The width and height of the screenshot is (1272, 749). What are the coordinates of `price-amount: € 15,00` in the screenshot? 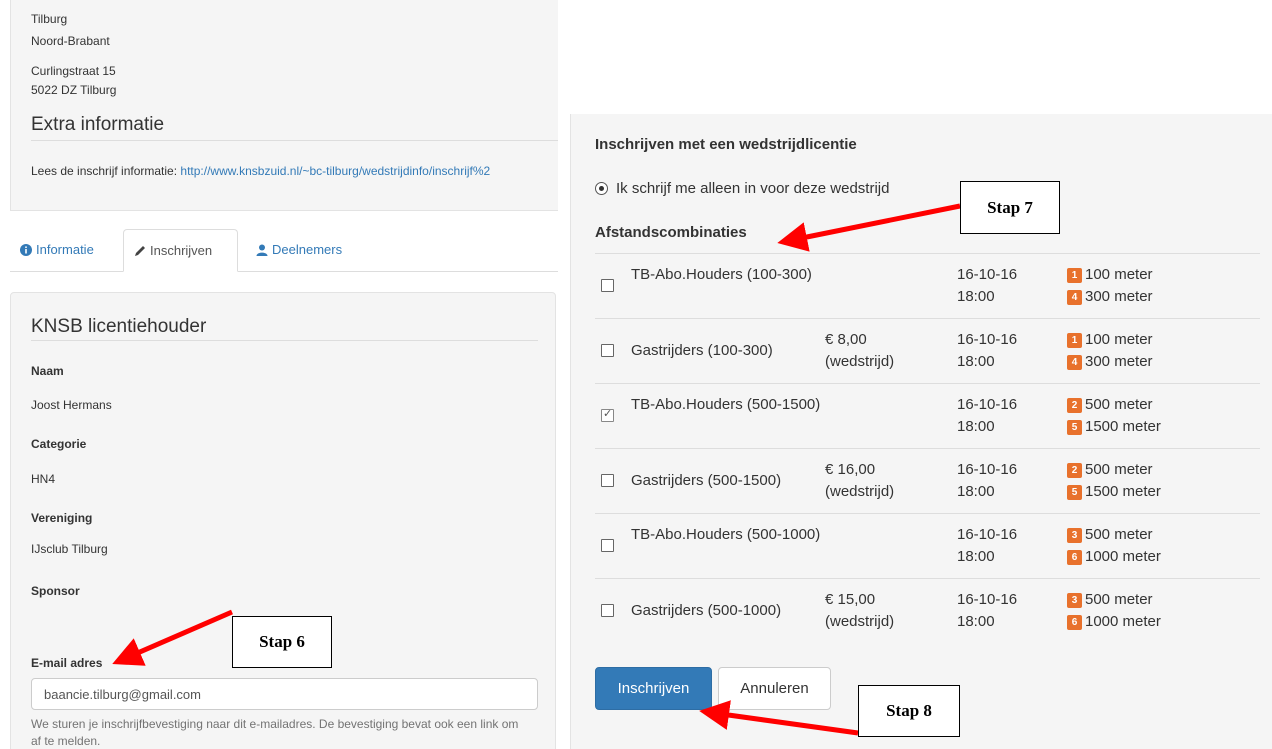 It's located at (850, 599).